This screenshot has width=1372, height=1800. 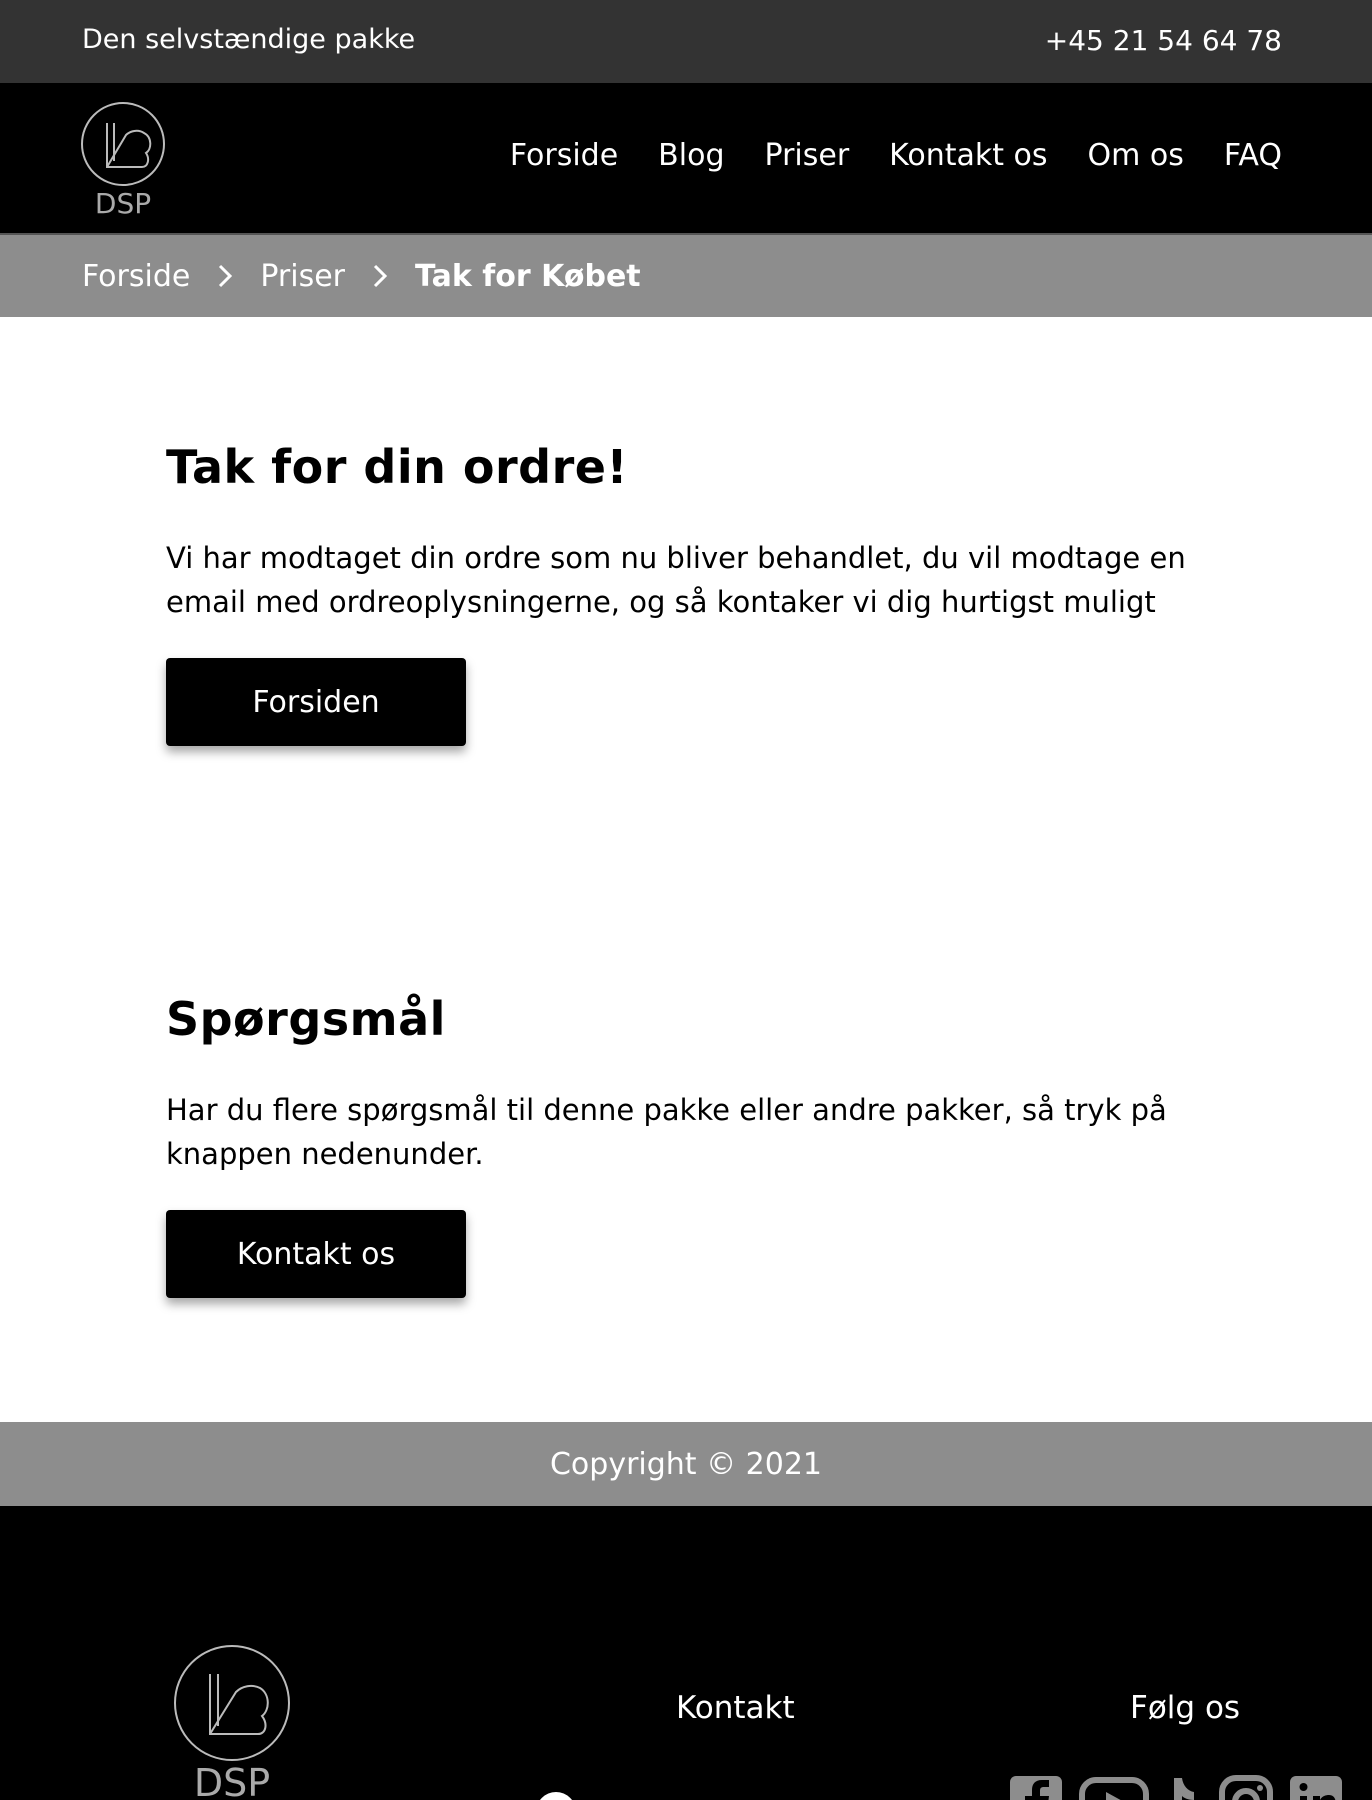 What do you see at coordinates (232, 1722) in the screenshot?
I see `footer-dsp-logo: DSP` at bounding box center [232, 1722].